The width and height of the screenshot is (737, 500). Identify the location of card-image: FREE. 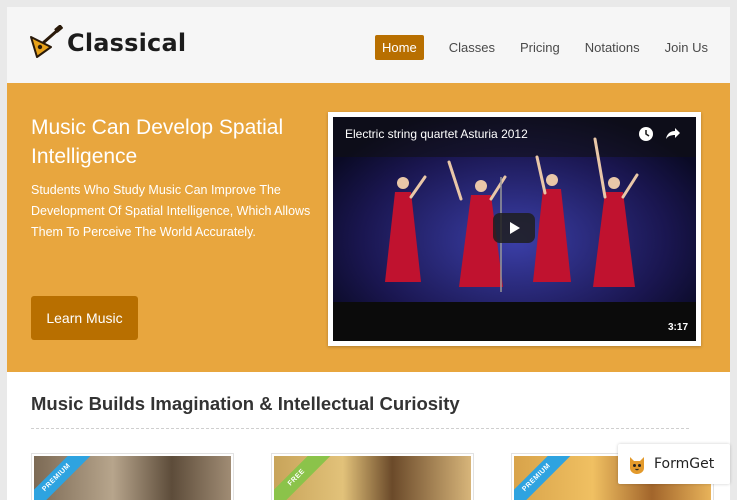
(372, 478).